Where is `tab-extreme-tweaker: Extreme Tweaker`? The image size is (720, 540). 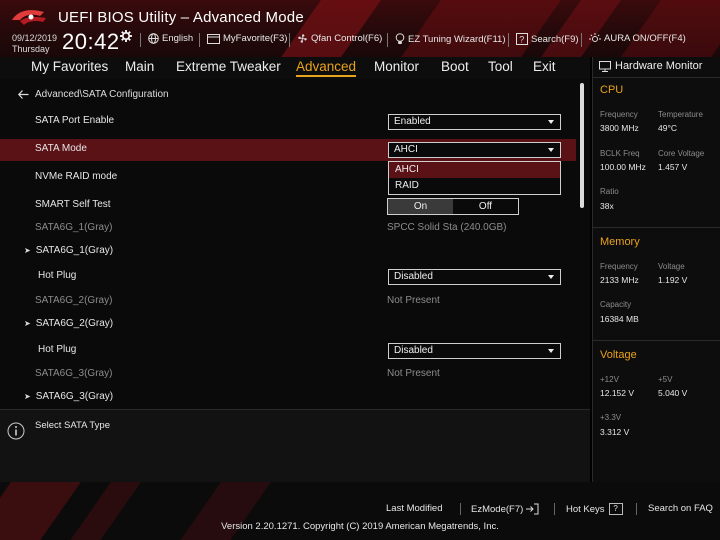
tab-extreme-tweaker: Extreme Tweaker is located at coordinates (228, 66).